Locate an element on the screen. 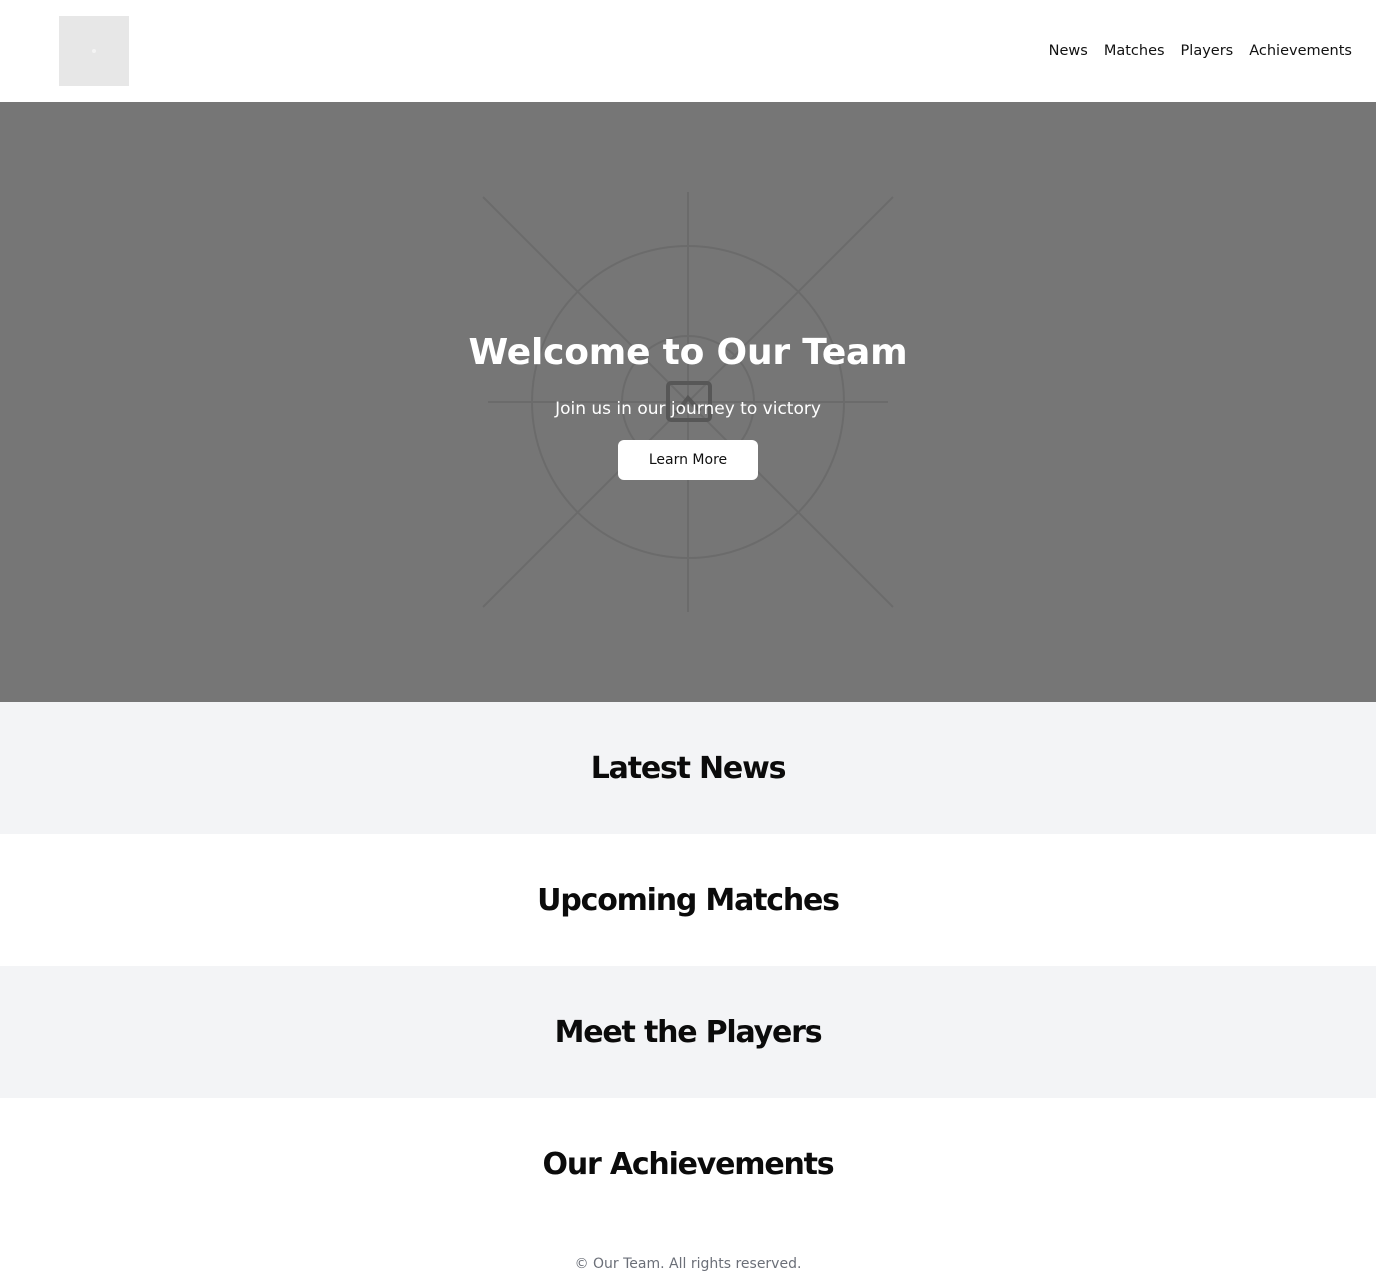 This screenshot has height=1282, width=1376. news-heading: Latest News is located at coordinates (688, 768).